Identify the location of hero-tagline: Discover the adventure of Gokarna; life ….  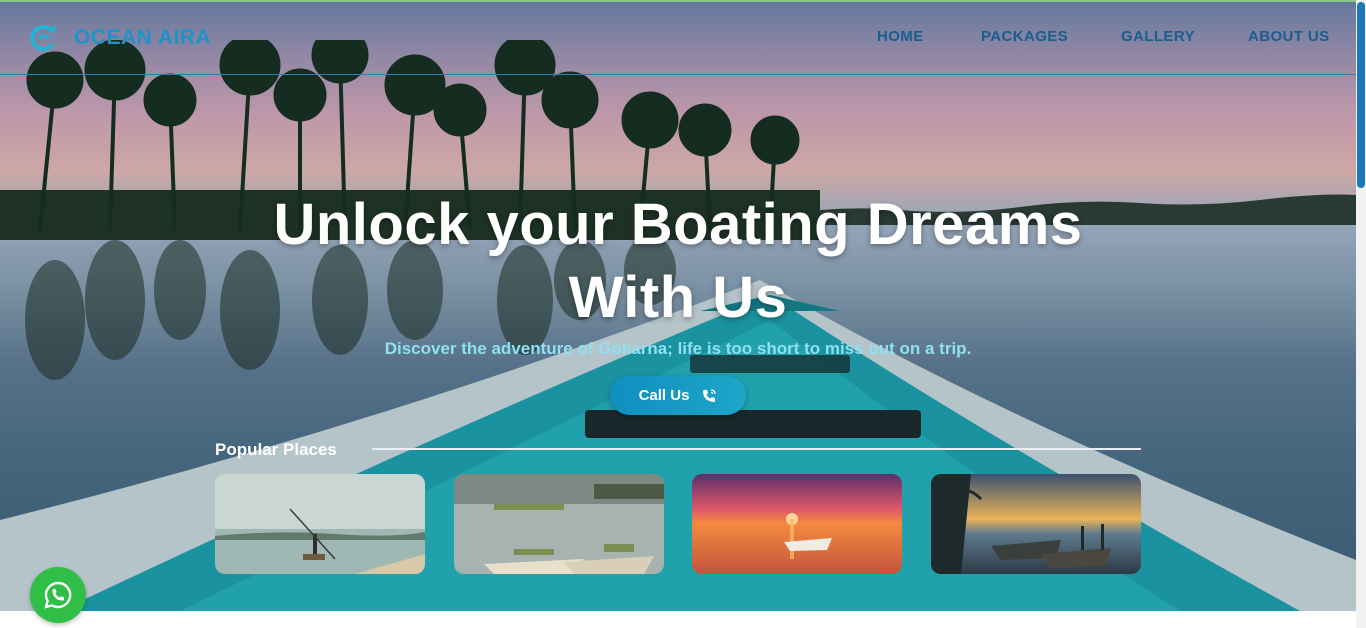
(678, 348).